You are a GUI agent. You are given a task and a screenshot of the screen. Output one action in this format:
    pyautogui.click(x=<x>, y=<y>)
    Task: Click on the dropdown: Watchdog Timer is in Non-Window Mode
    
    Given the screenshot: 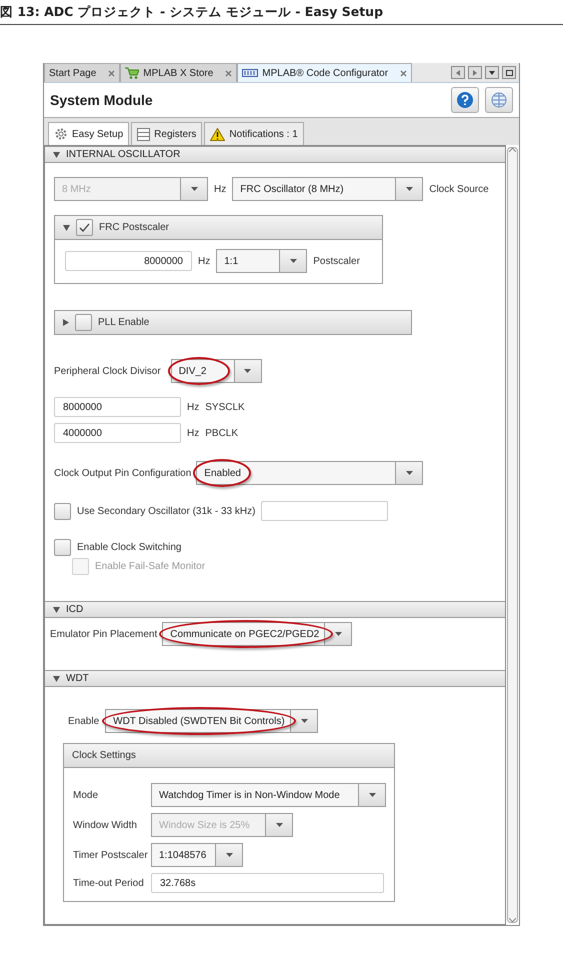 What is the action you would take?
    pyautogui.click(x=268, y=795)
    